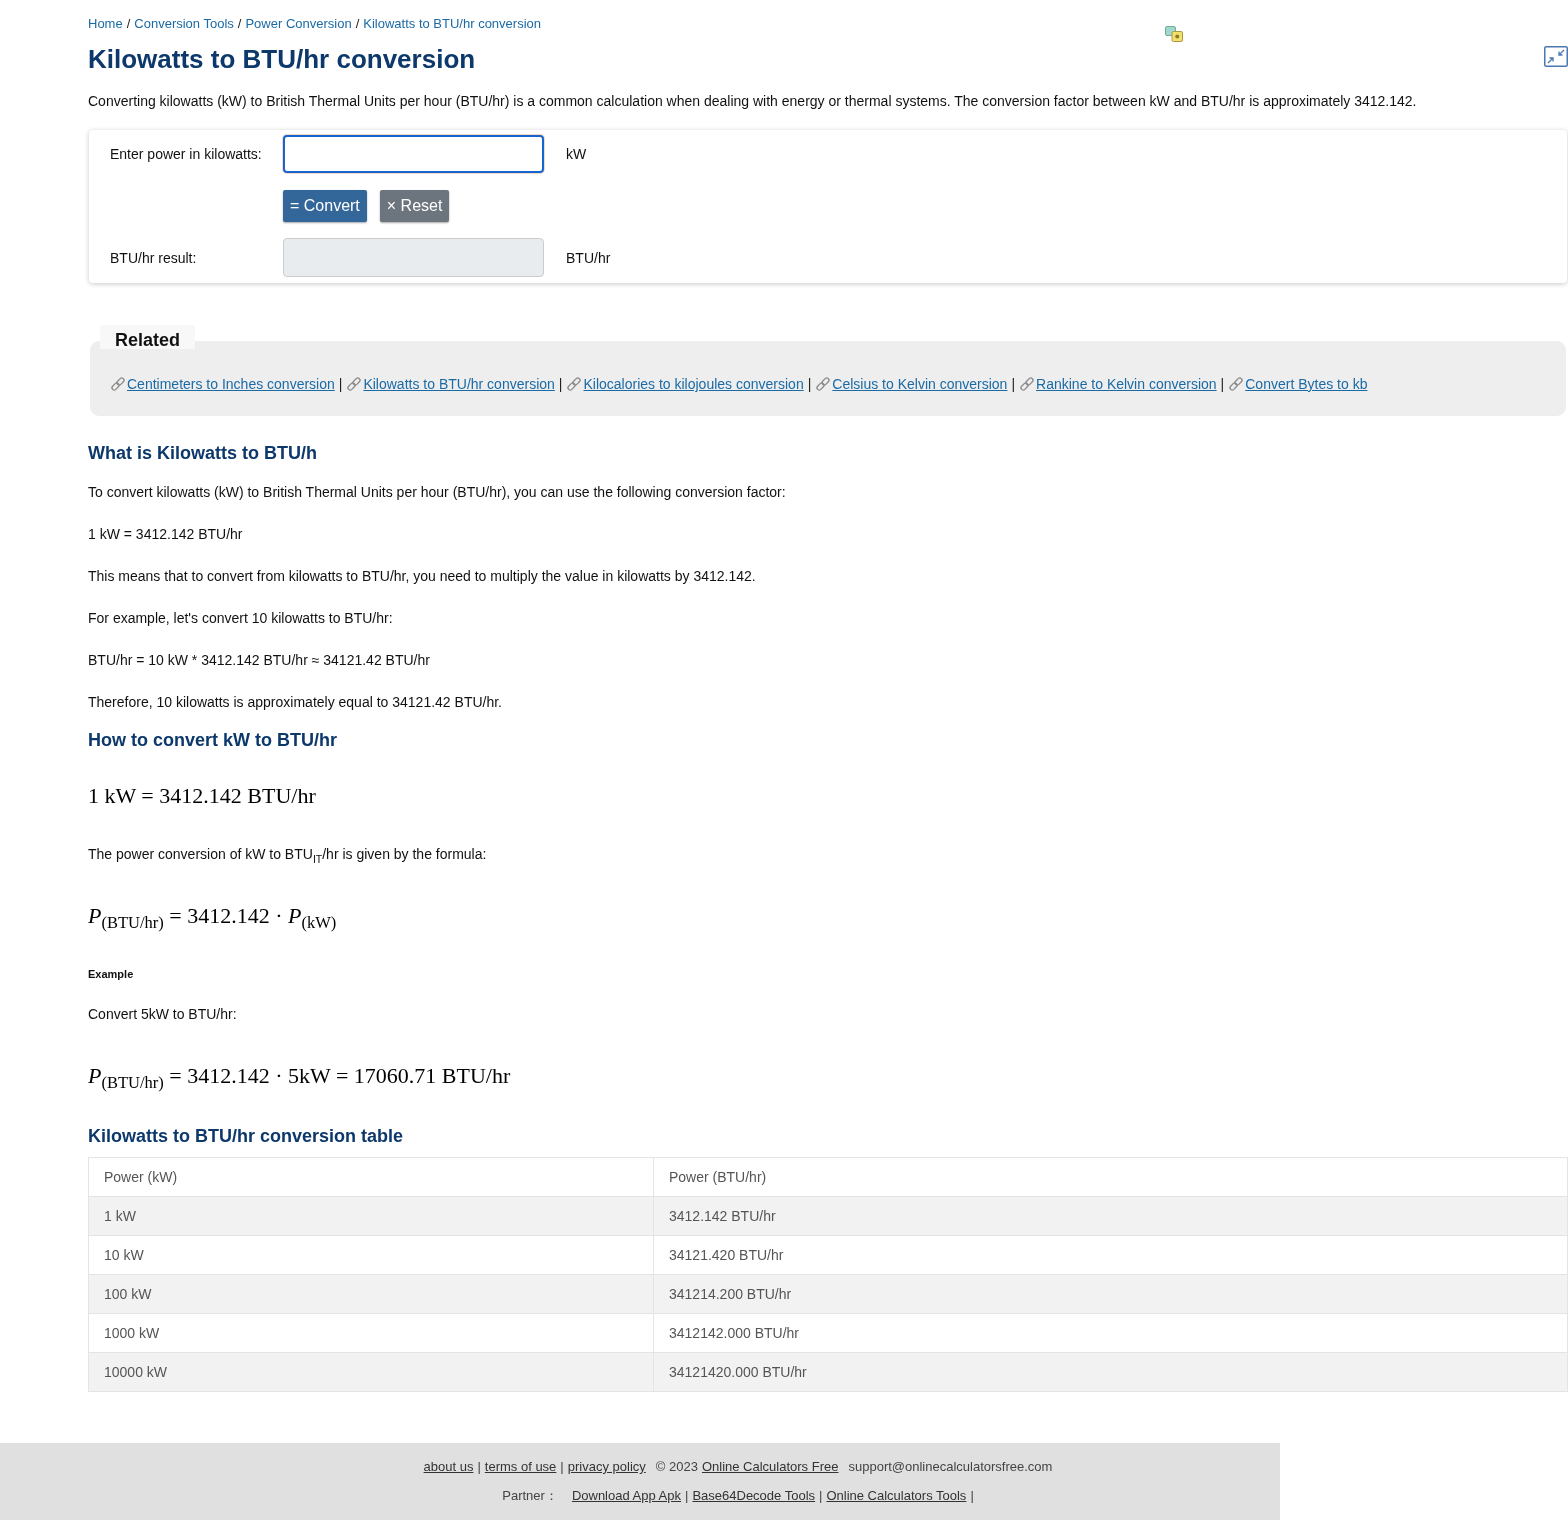  What do you see at coordinates (212, 918) in the screenshot?
I see `math-formula: P$_{(BTU/hr)}$ = 3412.142 · P$_{(kW)}$` at bounding box center [212, 918].